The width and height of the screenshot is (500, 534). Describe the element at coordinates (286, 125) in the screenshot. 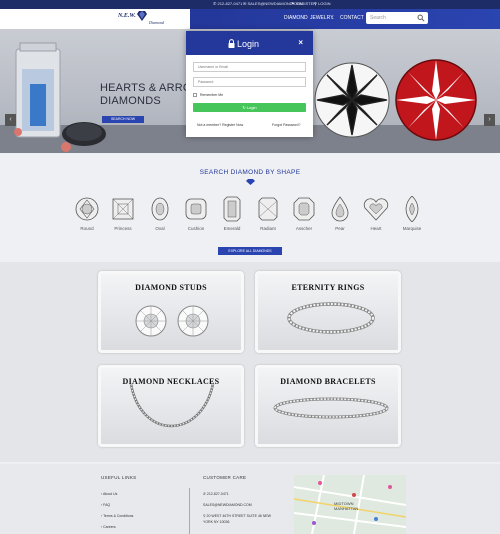

I see `forgot-password-link: Forgot Password?` at that location.